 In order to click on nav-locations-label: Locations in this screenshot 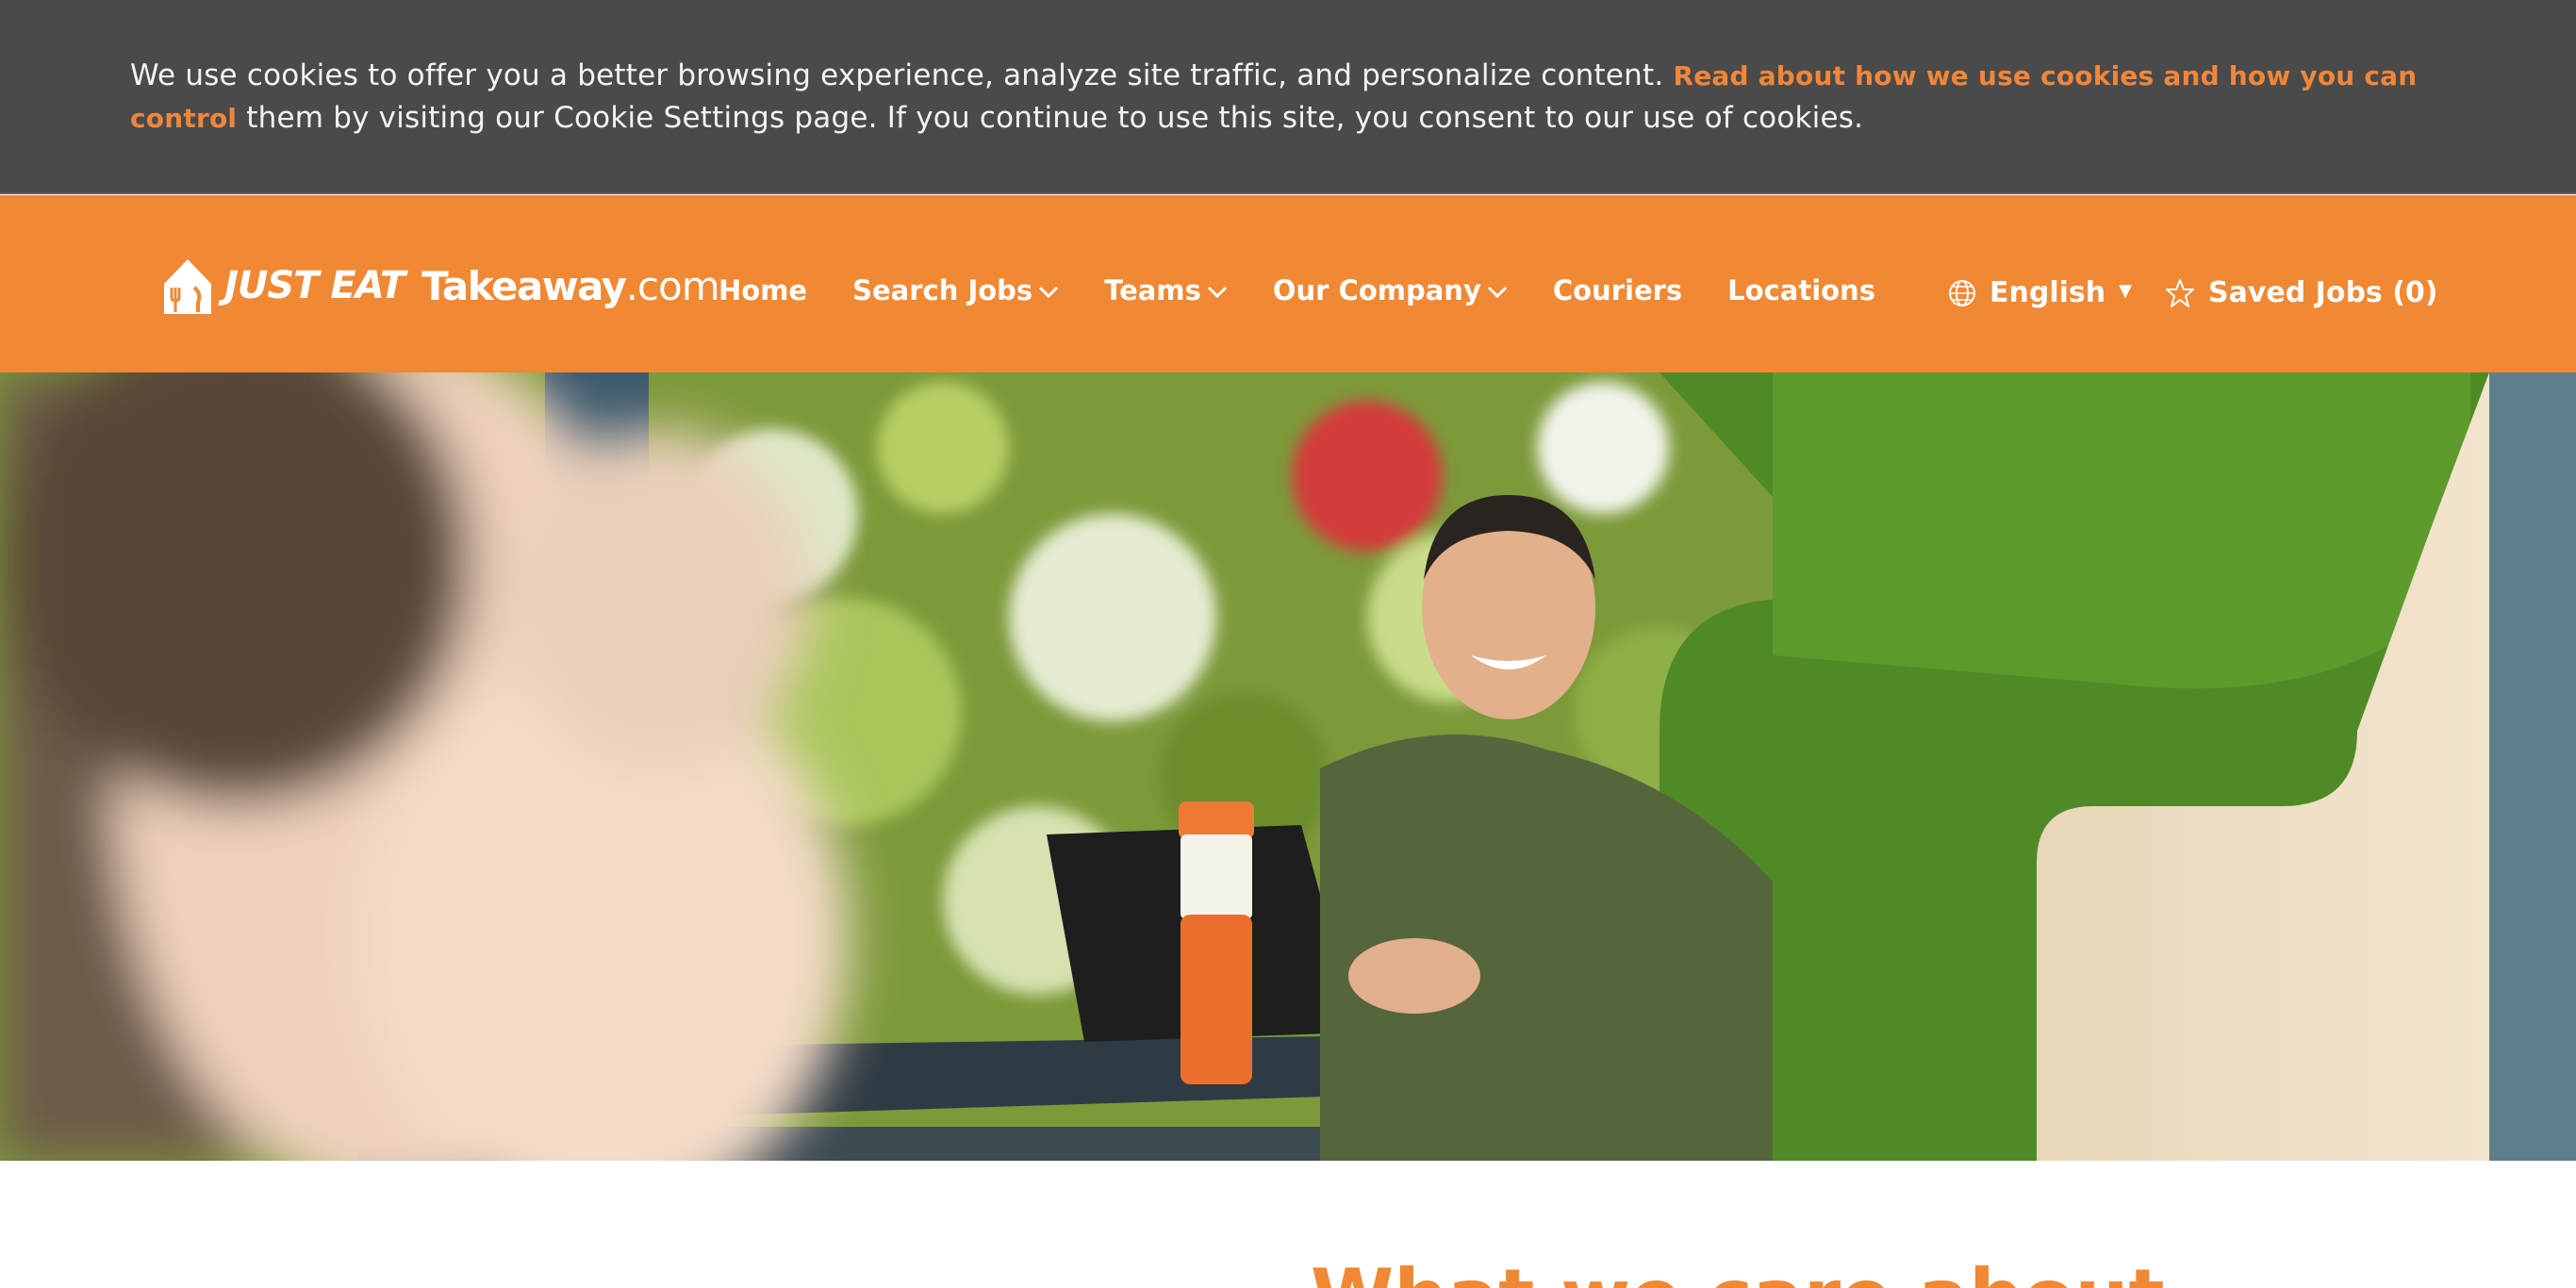, I will do `click(1801, 290)`.